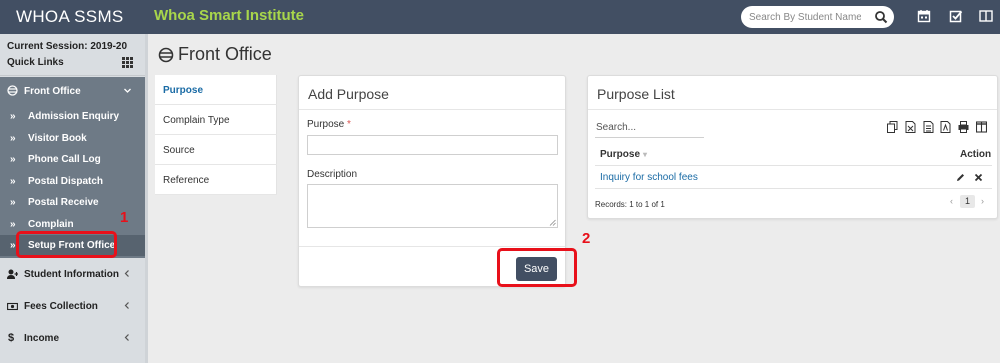 This screenshot has height=363, width=1000. I want to click on panel-title: Add Purpose, so click(348, 94).